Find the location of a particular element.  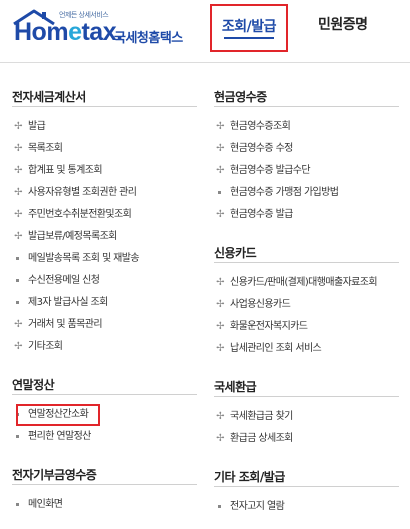

header-divider is located at coordinates (205, 62).